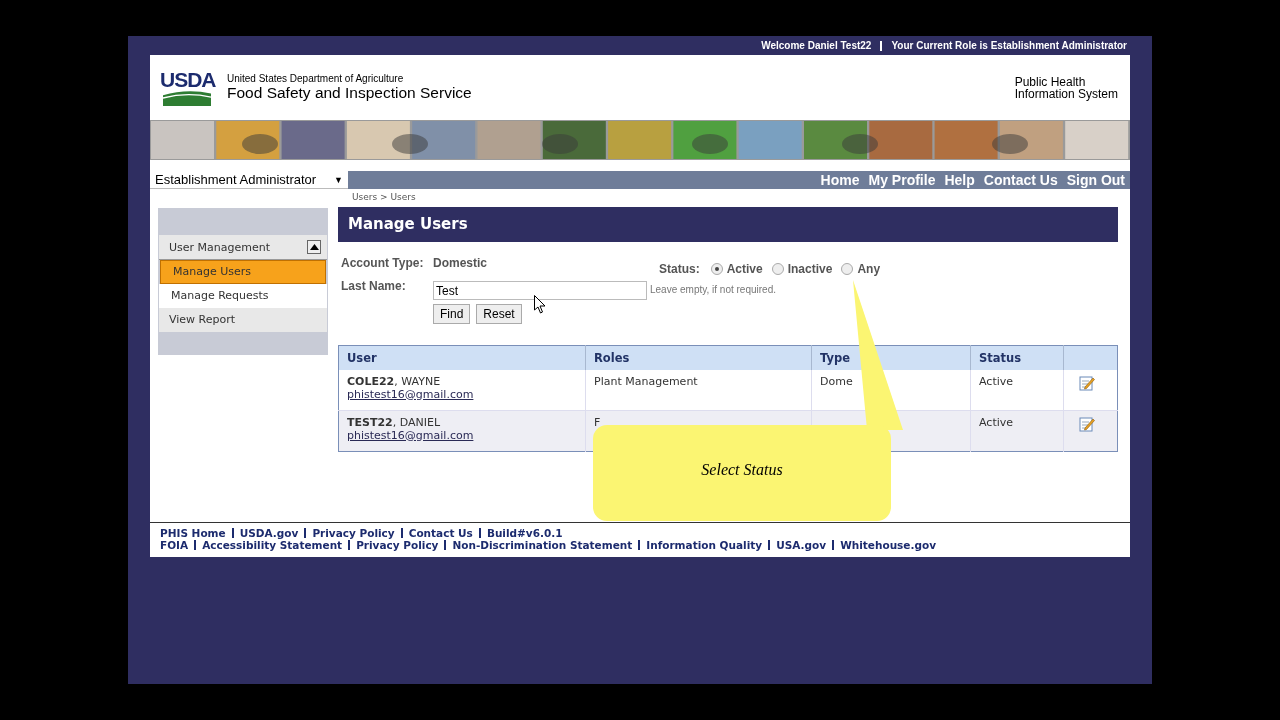 This screenshot has width=1280, height=720. What do you see at coordinates (728, 224) in the screenshot?
I see `page-title: Manage Users` at bounding box center [728, 224].